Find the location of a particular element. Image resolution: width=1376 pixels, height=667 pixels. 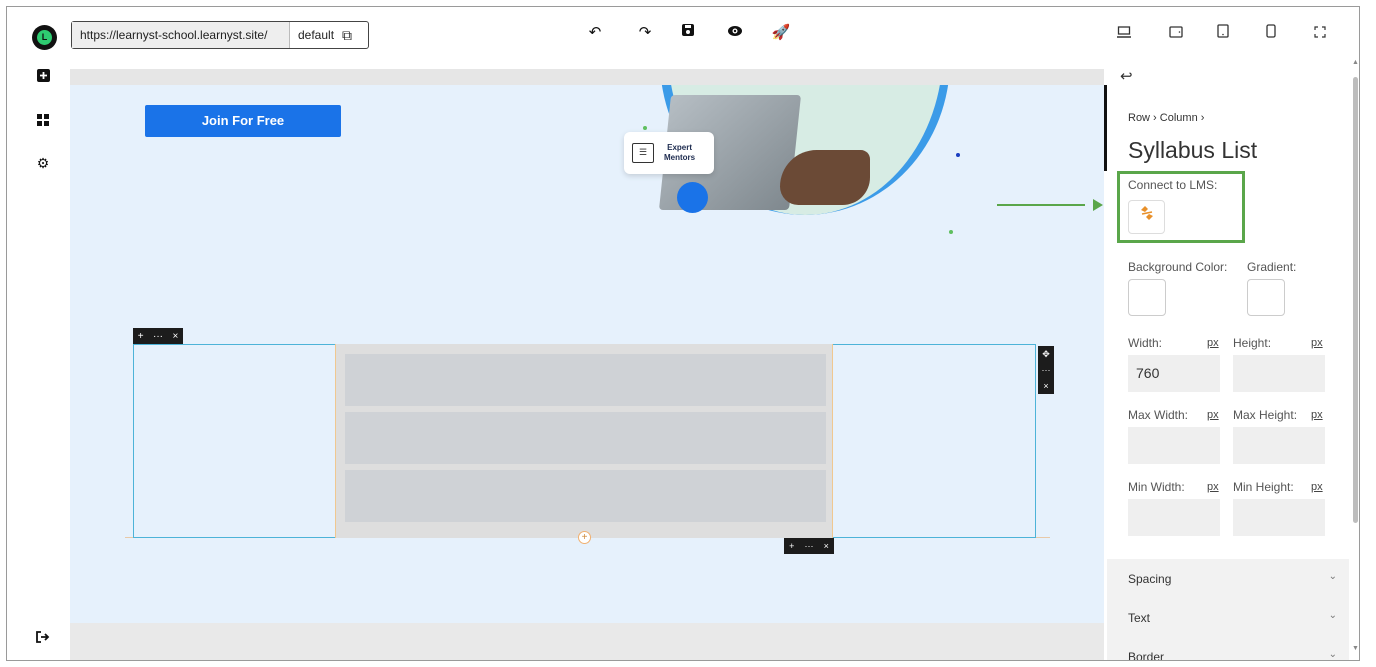

close-icon: × is located at coordinates (1045, 386).